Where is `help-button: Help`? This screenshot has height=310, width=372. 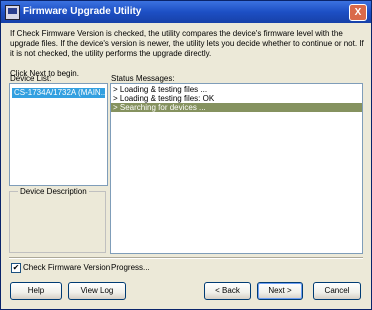 help-button: Help is located at coordinates (36, 291).